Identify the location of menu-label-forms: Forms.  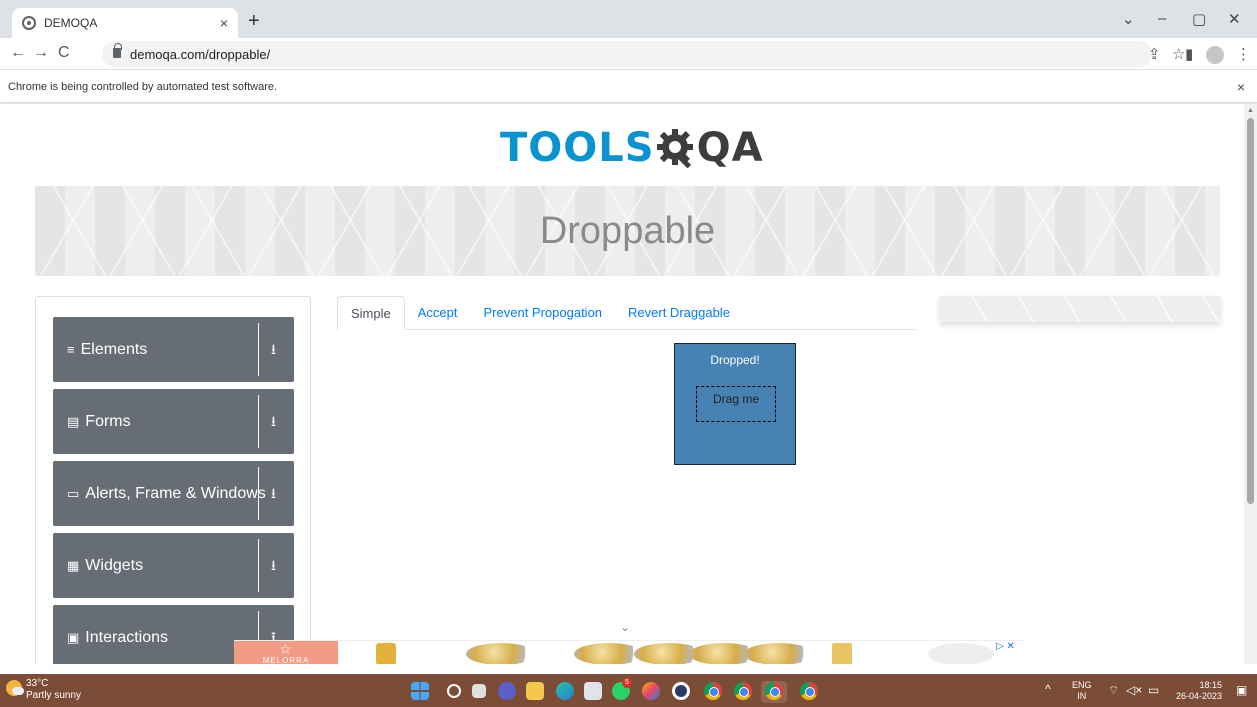
(108, 421).